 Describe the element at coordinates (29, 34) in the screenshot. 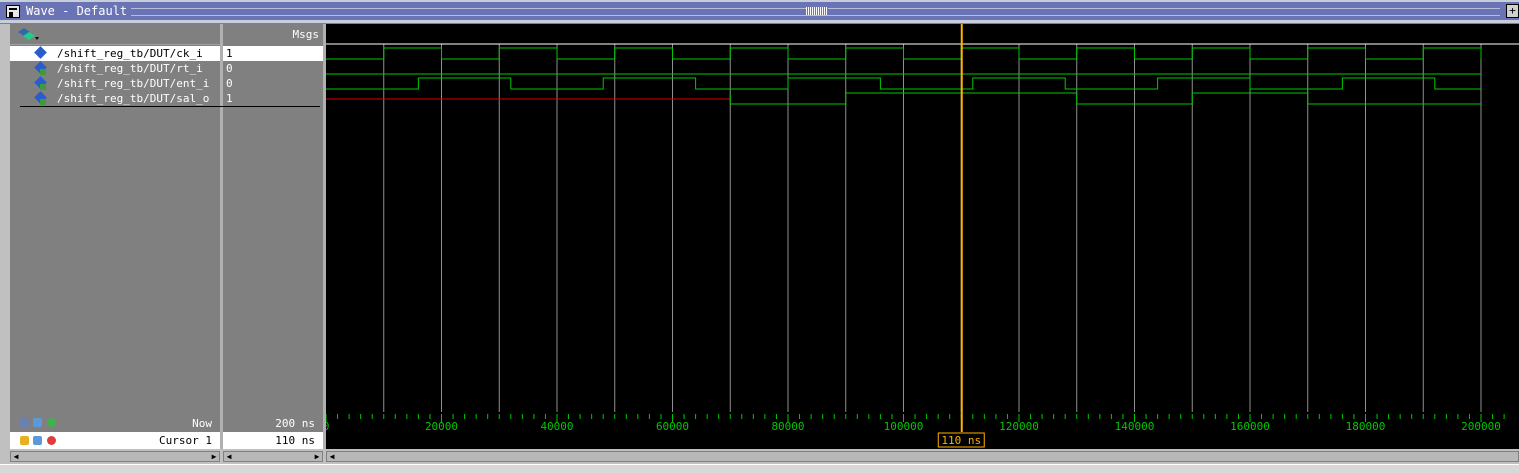

I see `add-wave-icon` at that location.